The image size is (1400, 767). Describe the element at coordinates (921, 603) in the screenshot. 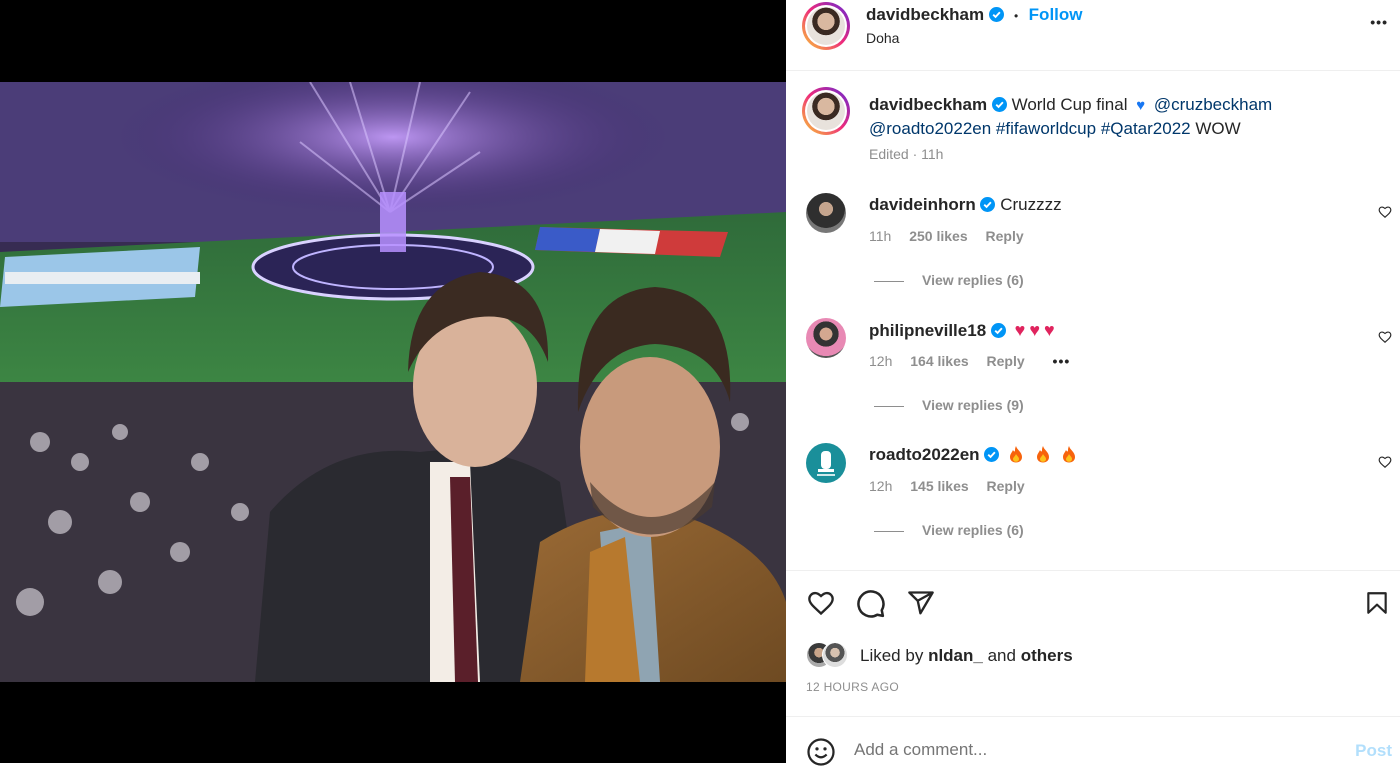

I see `share-icon` at that location.